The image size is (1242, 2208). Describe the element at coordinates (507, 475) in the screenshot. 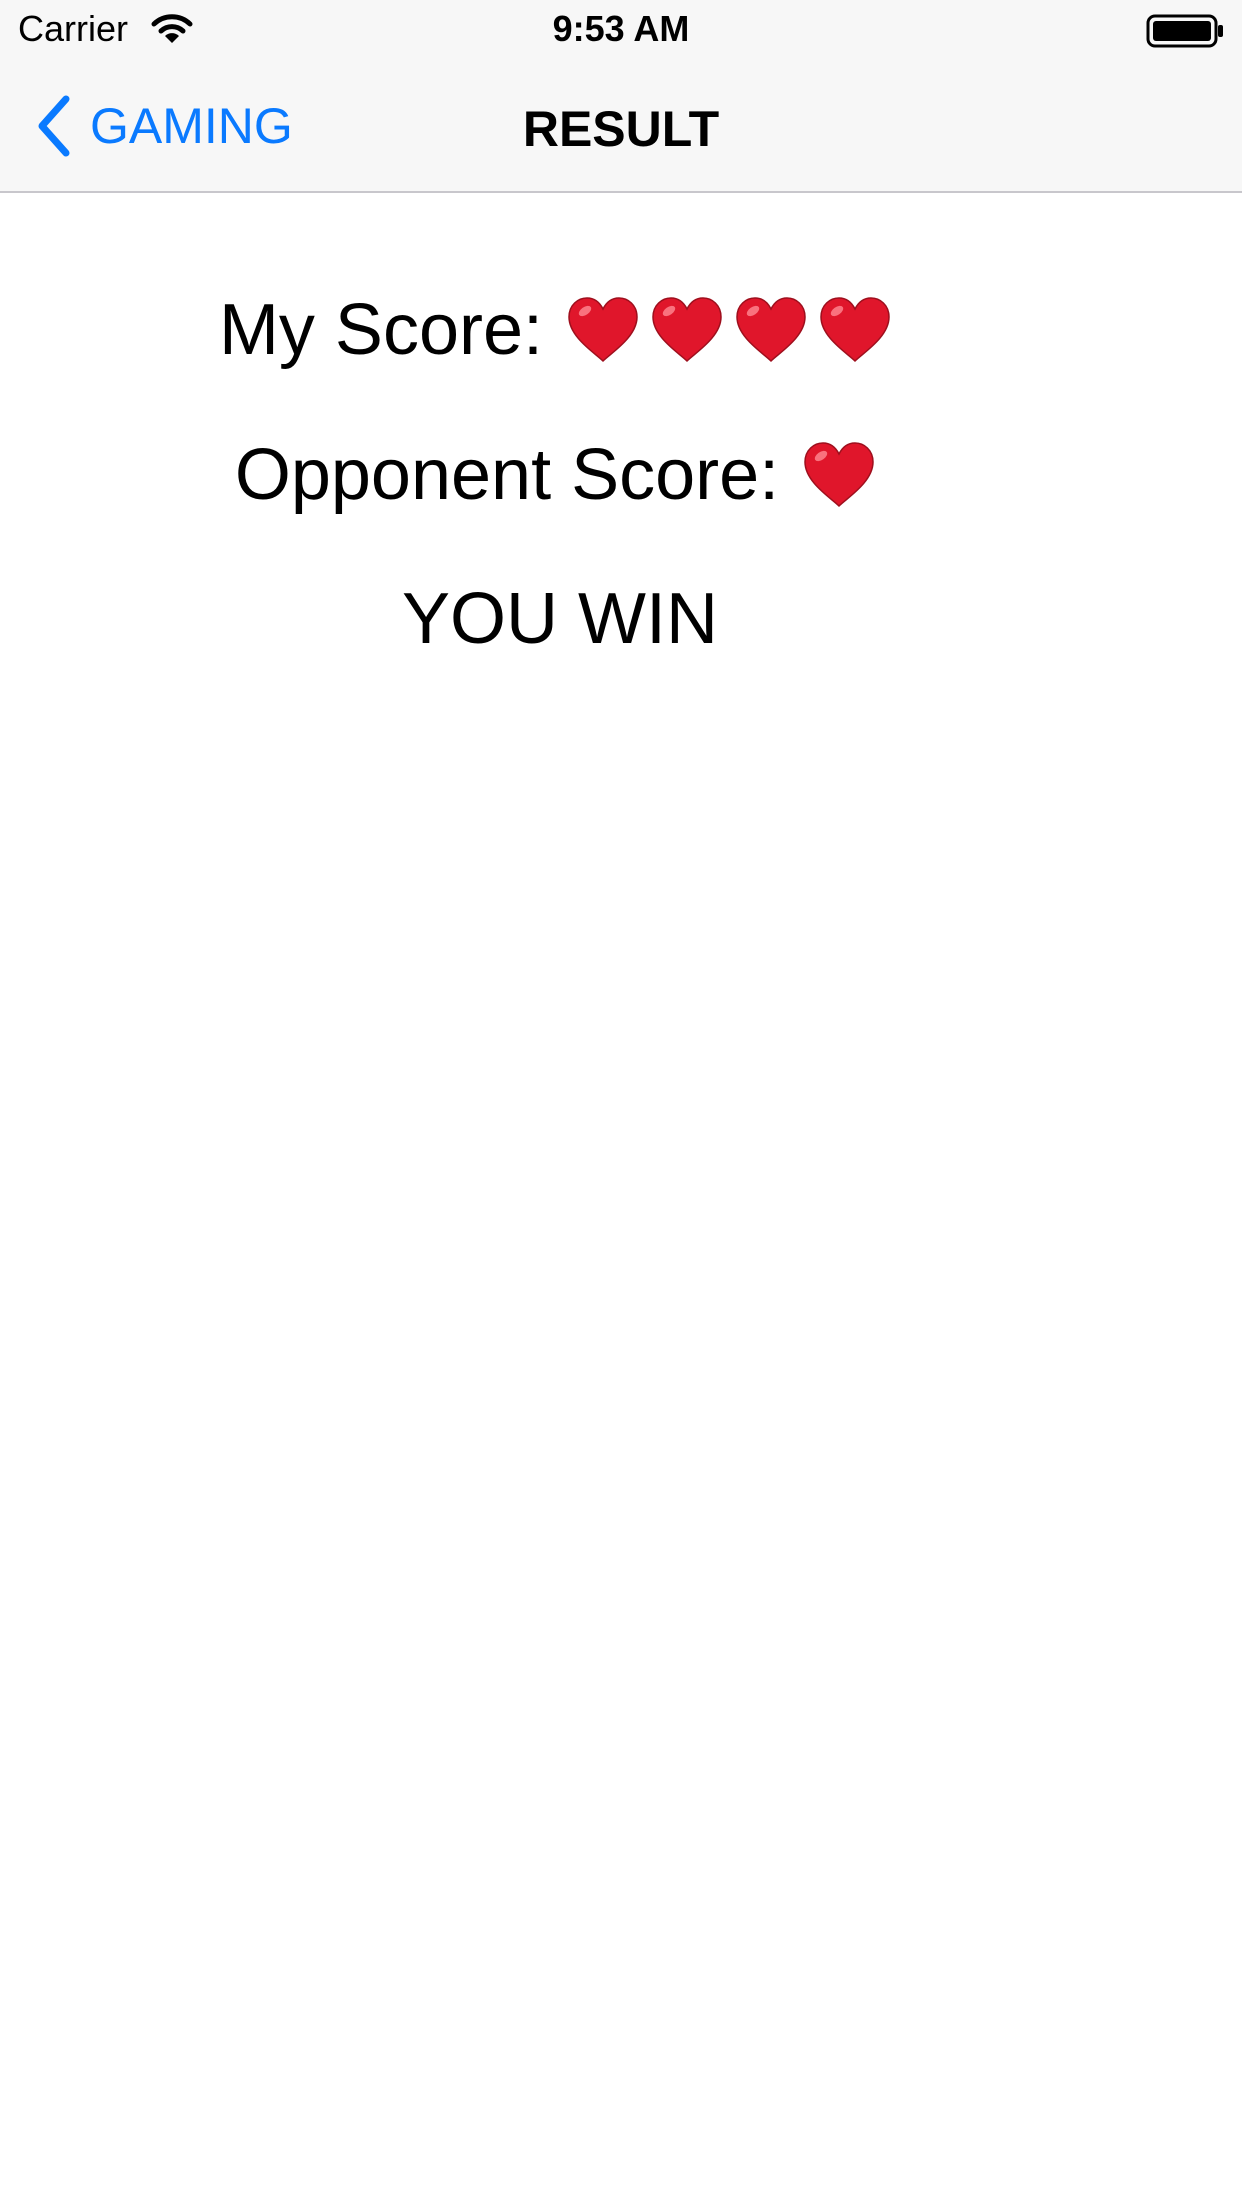

I see `opponent-score-label: Opponent Score:` at that location.